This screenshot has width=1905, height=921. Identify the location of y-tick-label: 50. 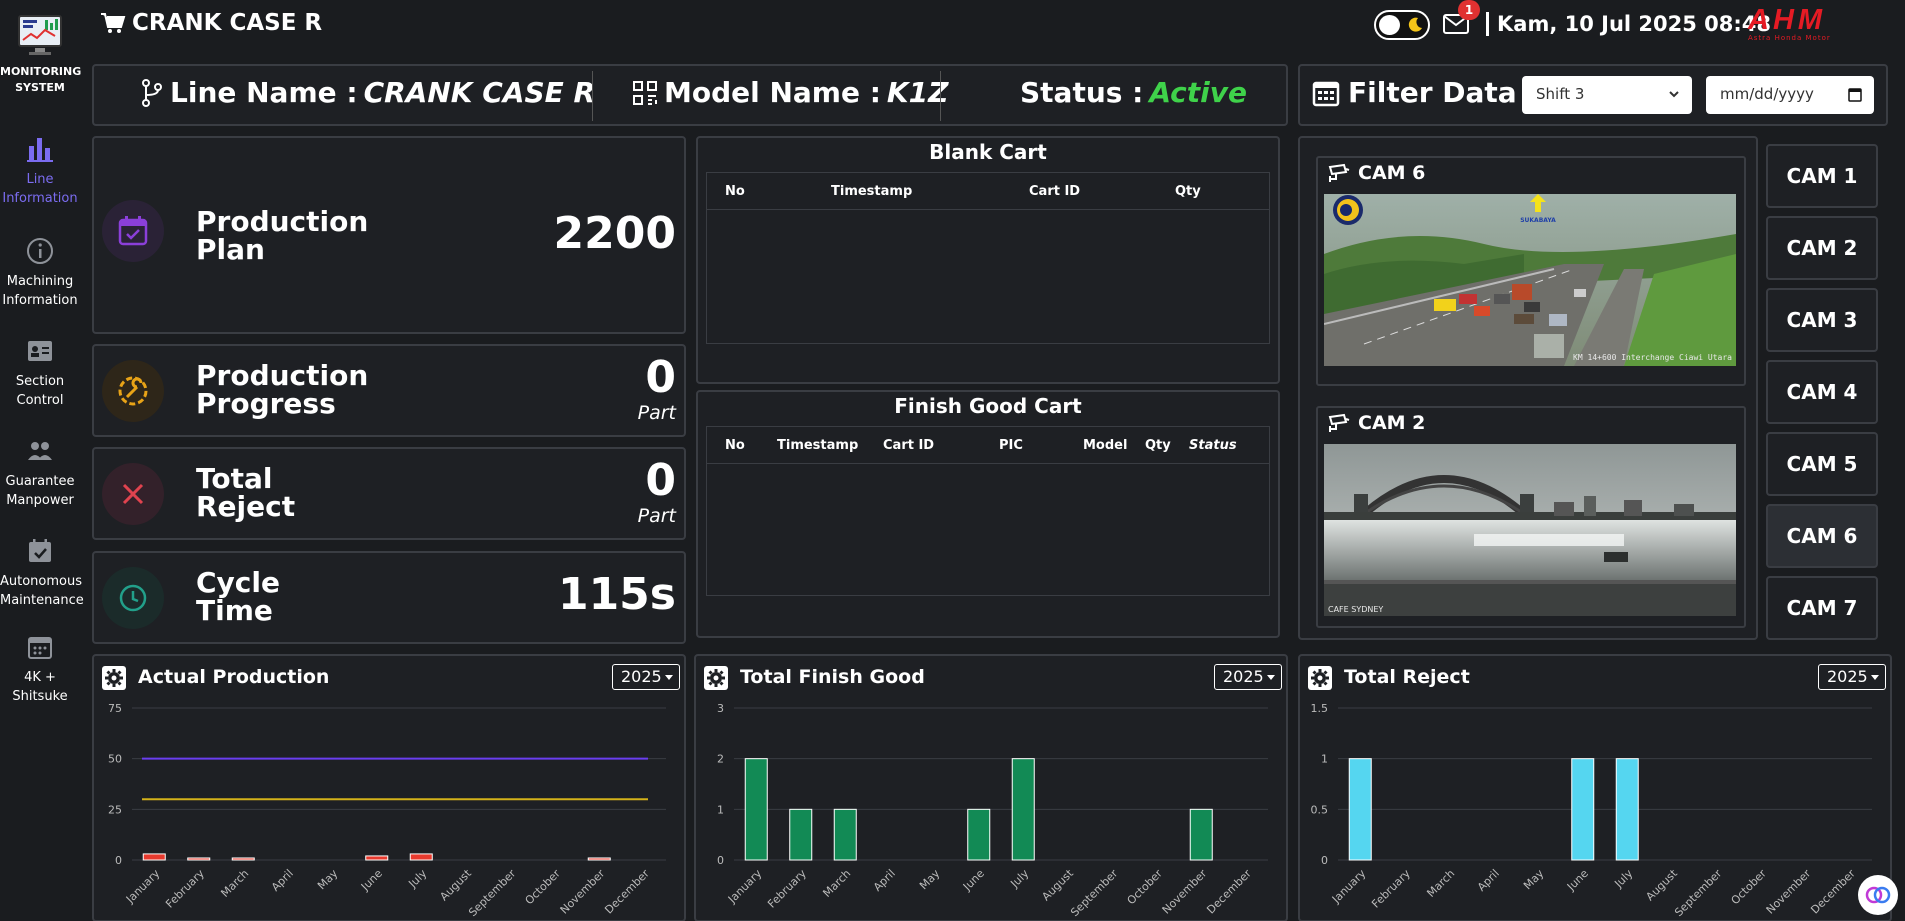
(115, 759).